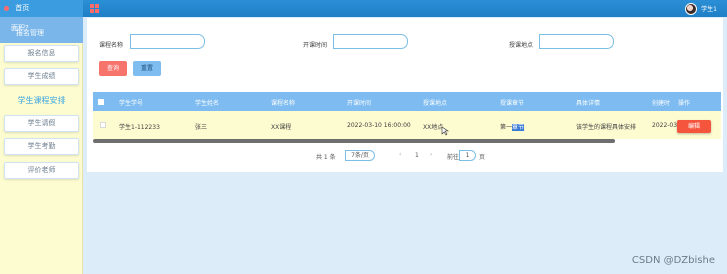 This screenshot has width=727, height=274. I want to click on header-action: 操作, so click(684, 103).